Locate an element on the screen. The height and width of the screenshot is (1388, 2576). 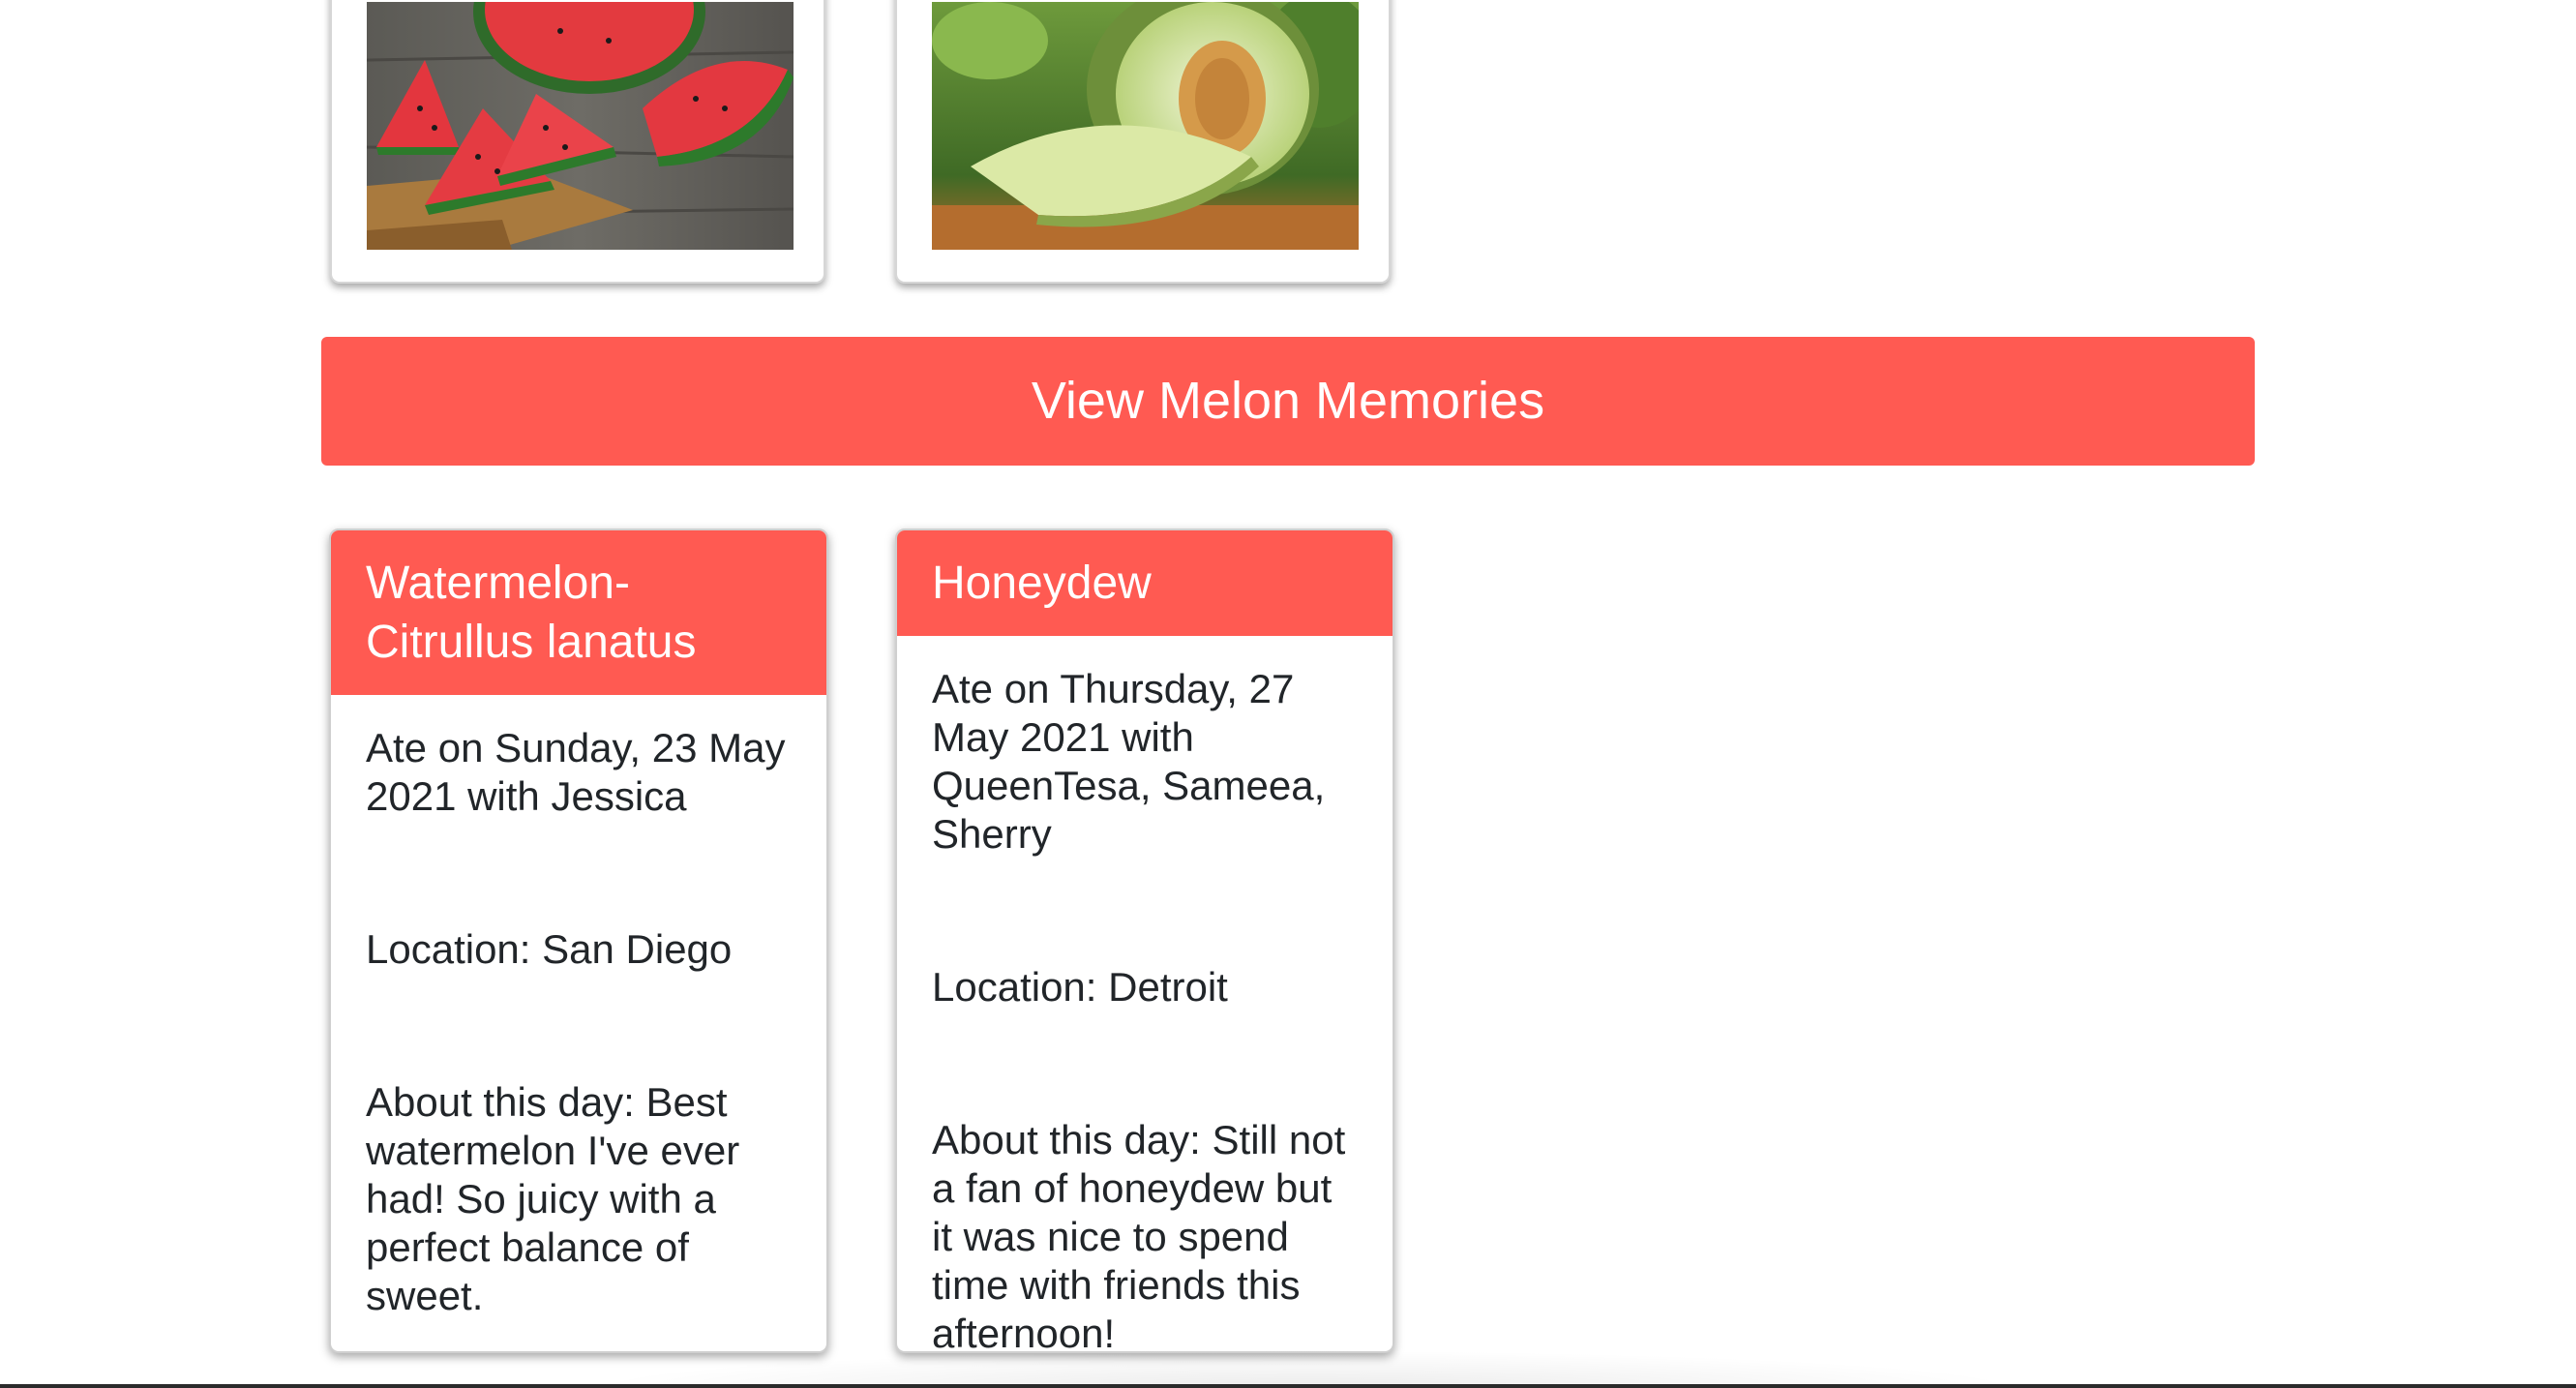
location-text: Location: Detroit is located at coordinates (1080, 987).